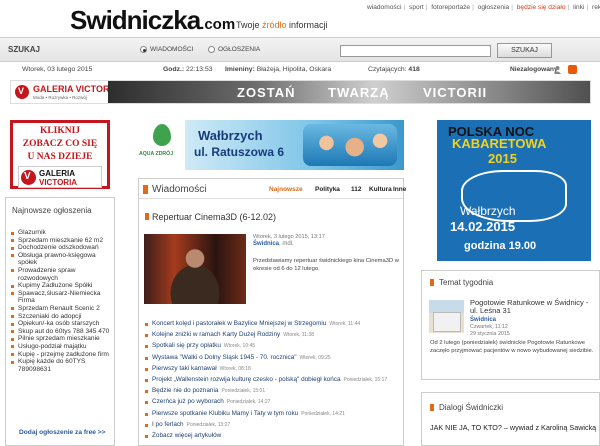 This screenshot has width=600, height=446. I want to click on user-icon, so click(557, 69).